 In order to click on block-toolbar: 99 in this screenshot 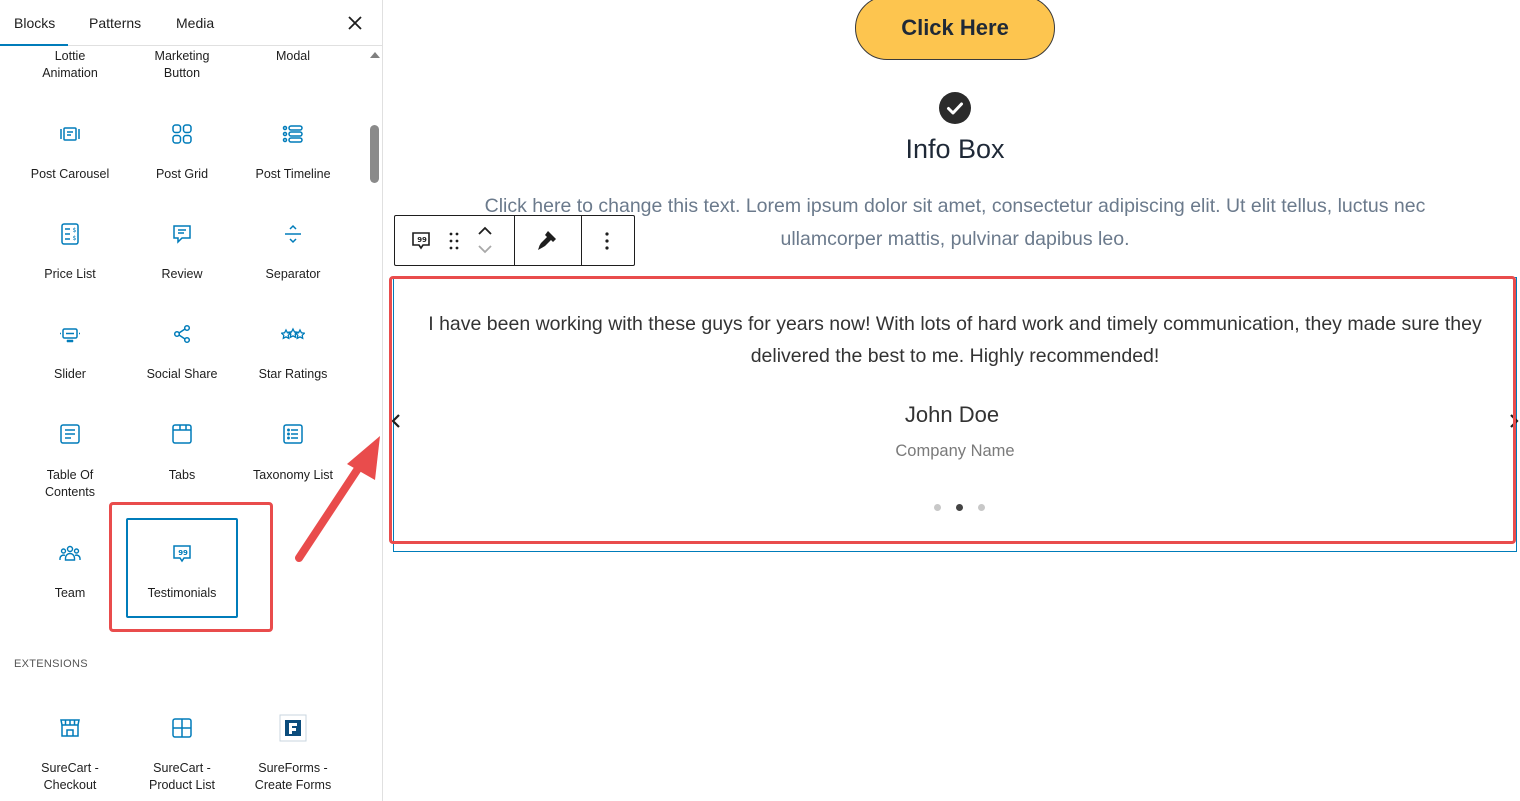, I will do `click(514, 240)`.